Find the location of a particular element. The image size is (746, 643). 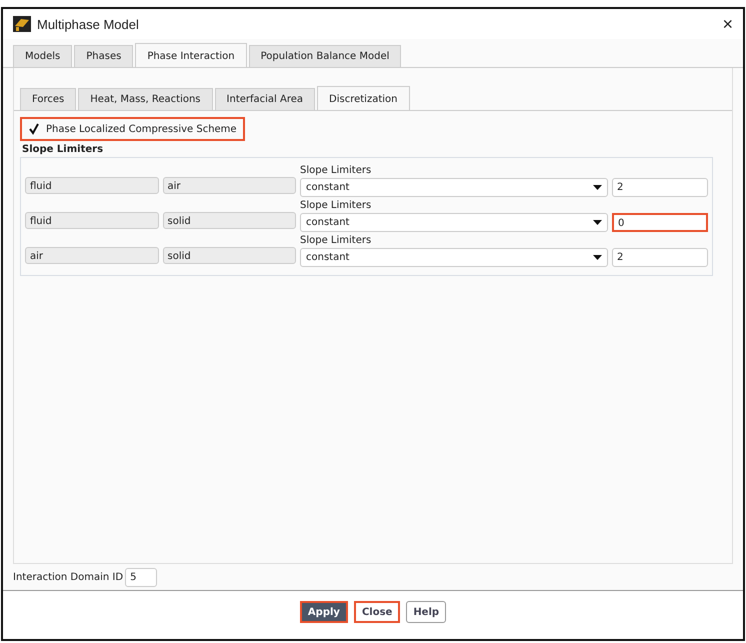

value-field: 0 is located at coordinates (660, 222).